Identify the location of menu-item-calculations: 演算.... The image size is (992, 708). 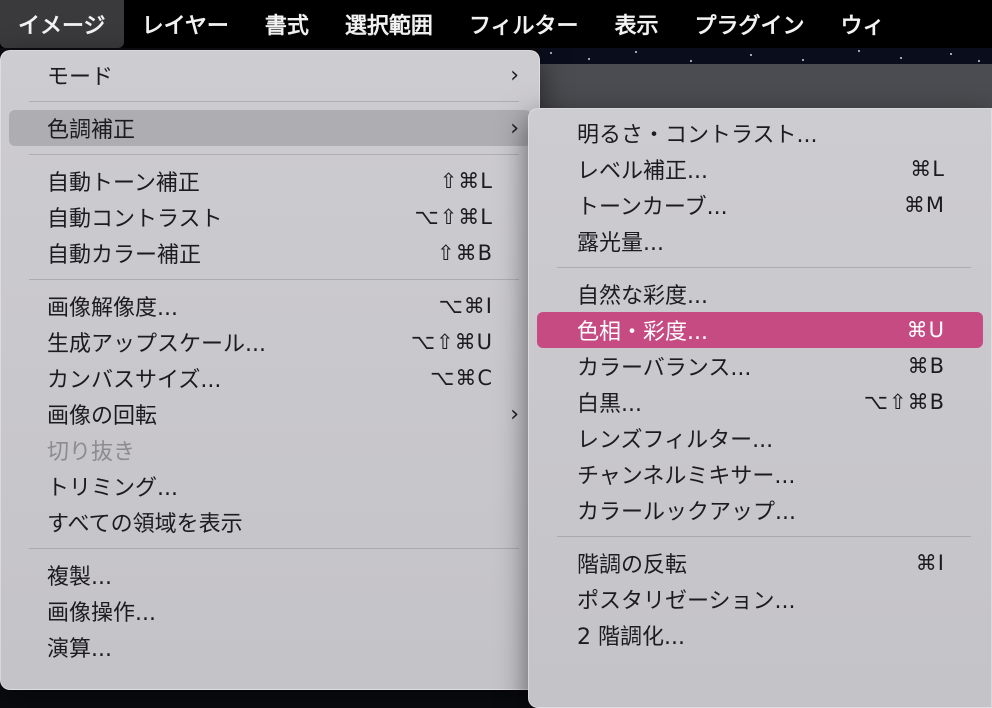
(270, 647).